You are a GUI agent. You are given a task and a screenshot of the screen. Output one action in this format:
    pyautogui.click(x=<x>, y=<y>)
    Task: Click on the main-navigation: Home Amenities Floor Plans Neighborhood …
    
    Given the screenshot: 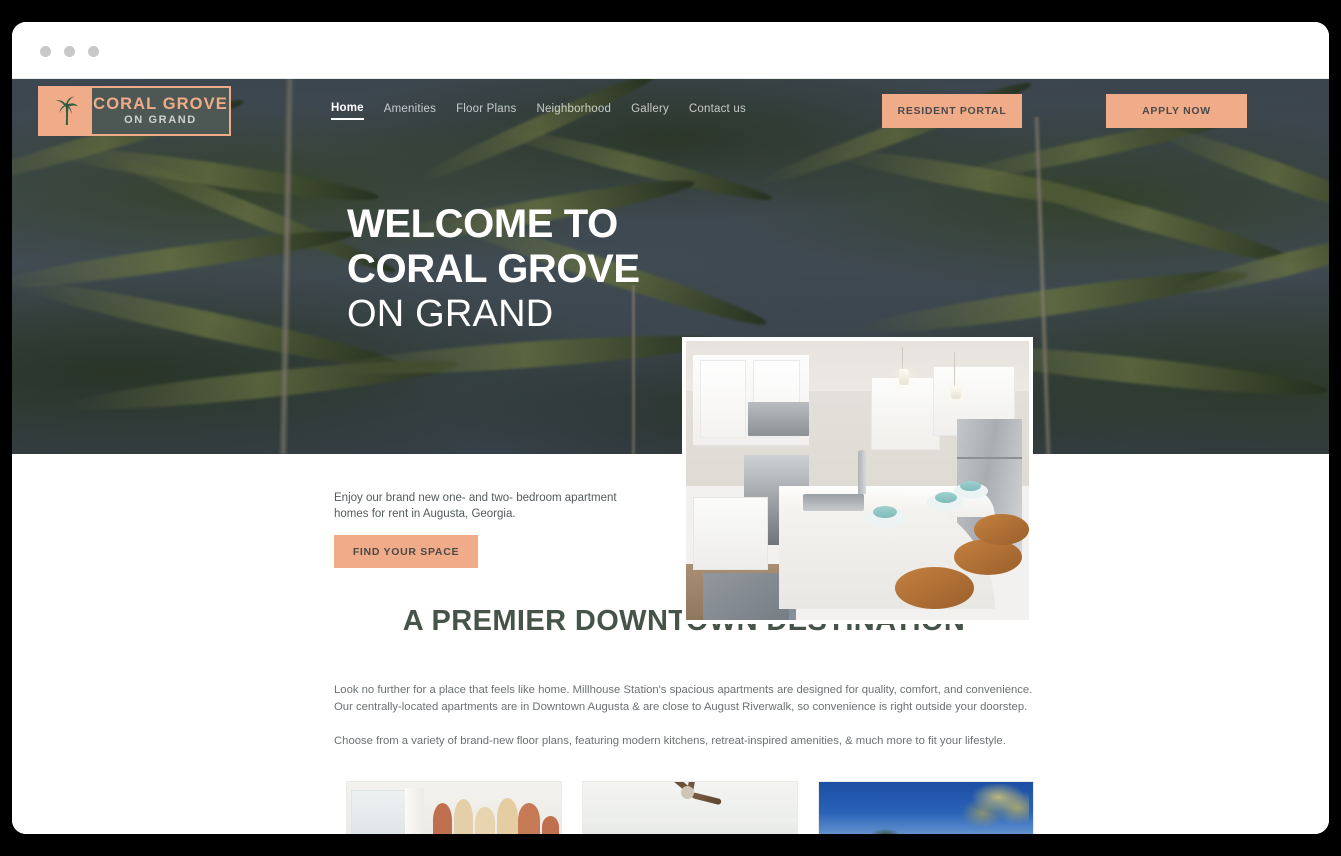 What is the action you would take?
    pyautogui.click(x=538, y=111)
    